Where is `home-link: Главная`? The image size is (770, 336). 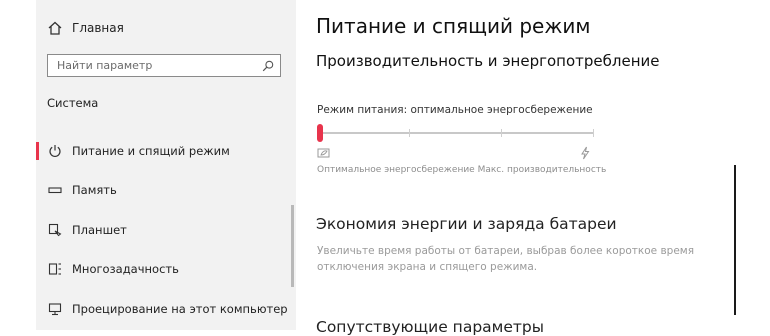
home-link: Главная is located at coordinates (85, 28).